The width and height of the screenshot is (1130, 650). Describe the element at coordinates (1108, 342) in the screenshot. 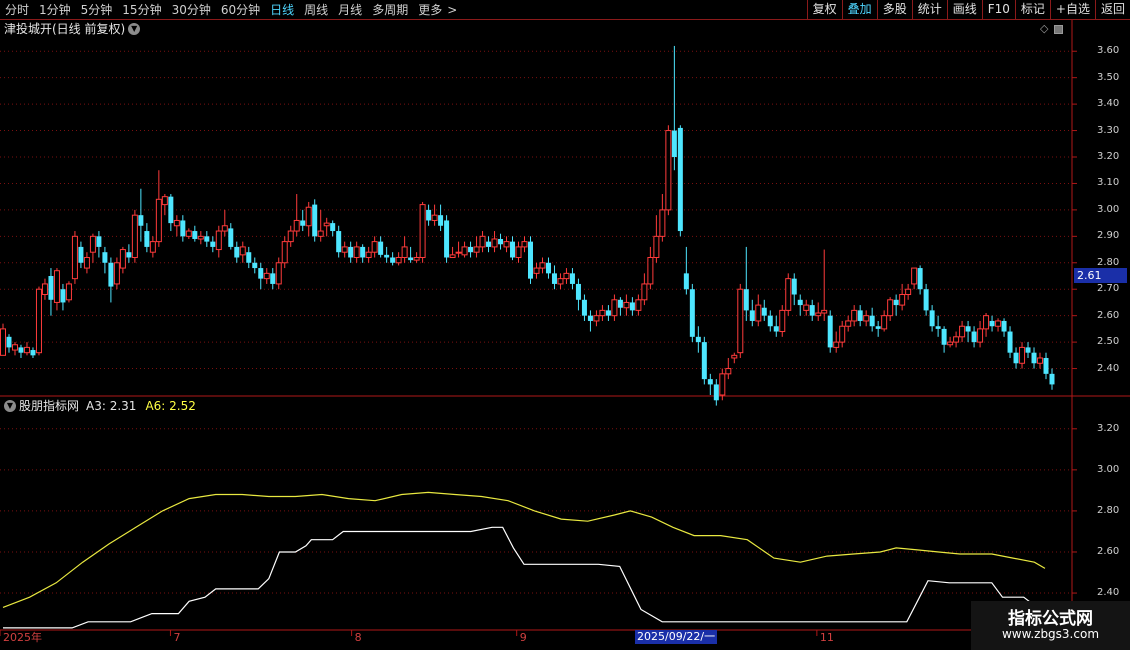

I see `y-tick-label: 2.50` at that location.